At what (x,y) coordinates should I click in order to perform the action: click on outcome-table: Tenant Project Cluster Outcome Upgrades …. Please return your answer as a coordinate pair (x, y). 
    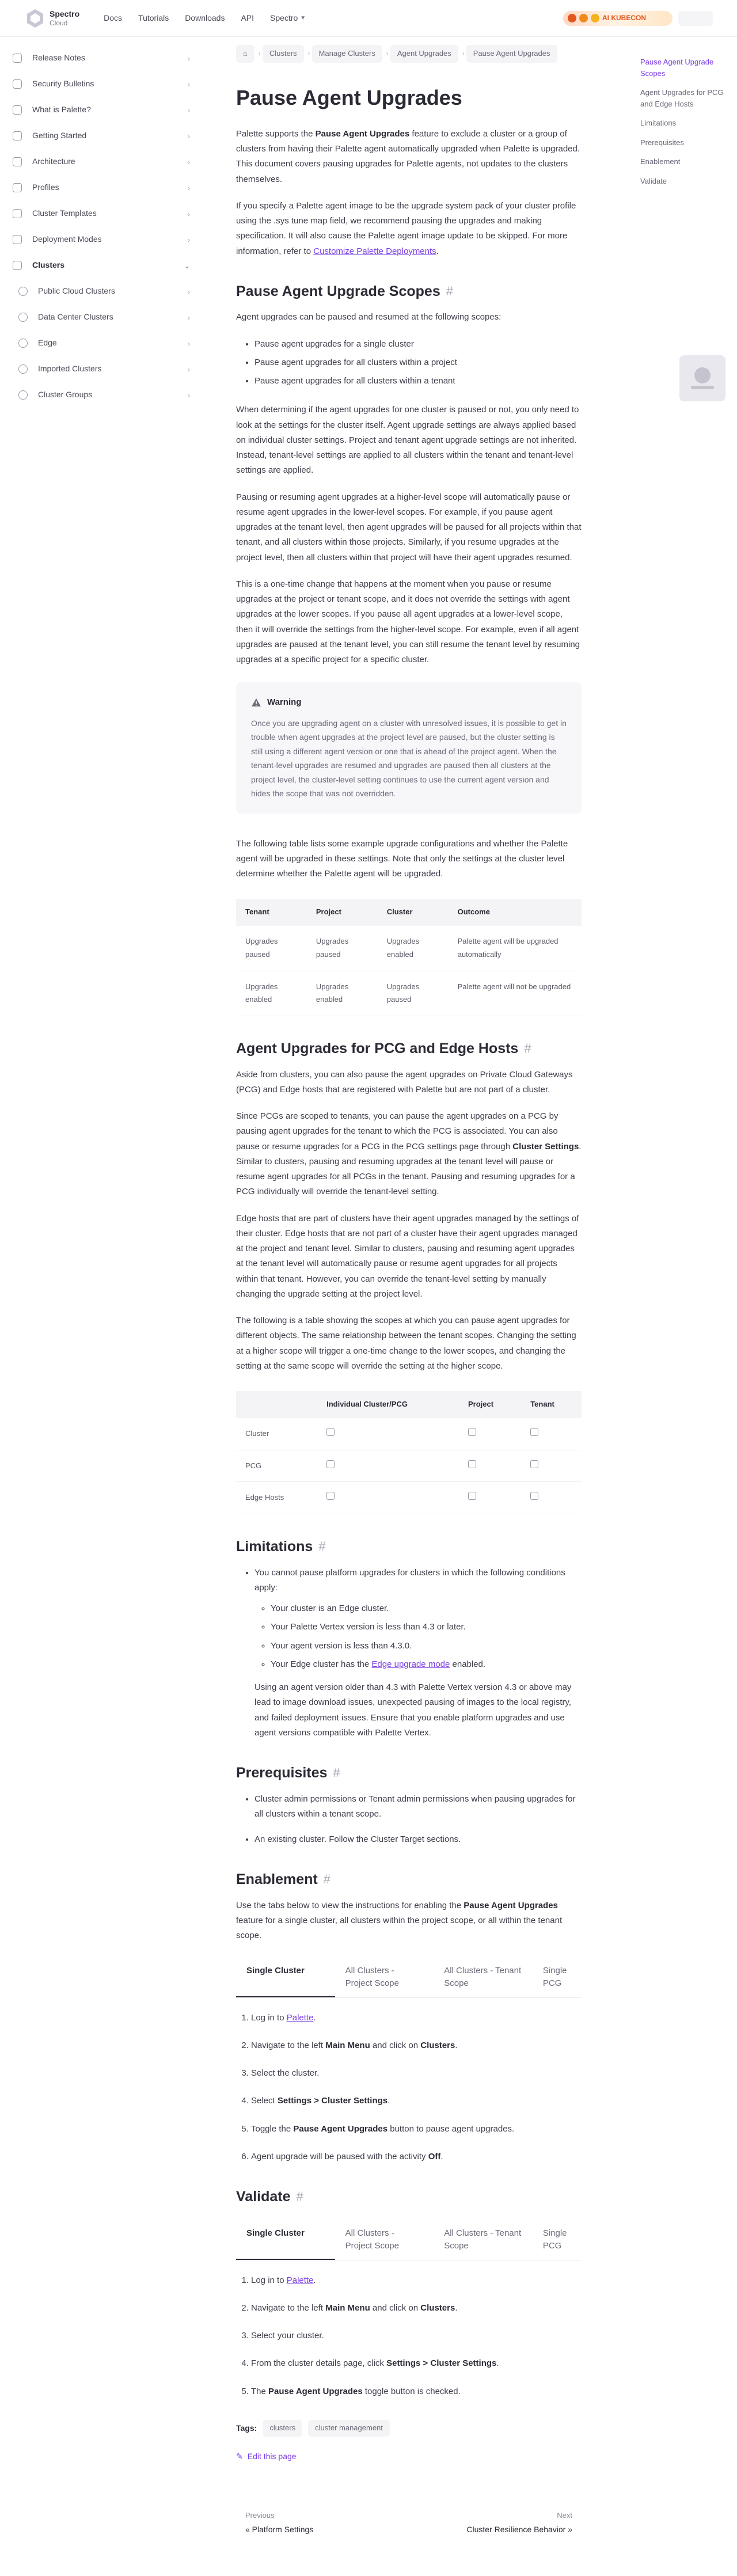
    Looking at the image, I should click on (409, 957).